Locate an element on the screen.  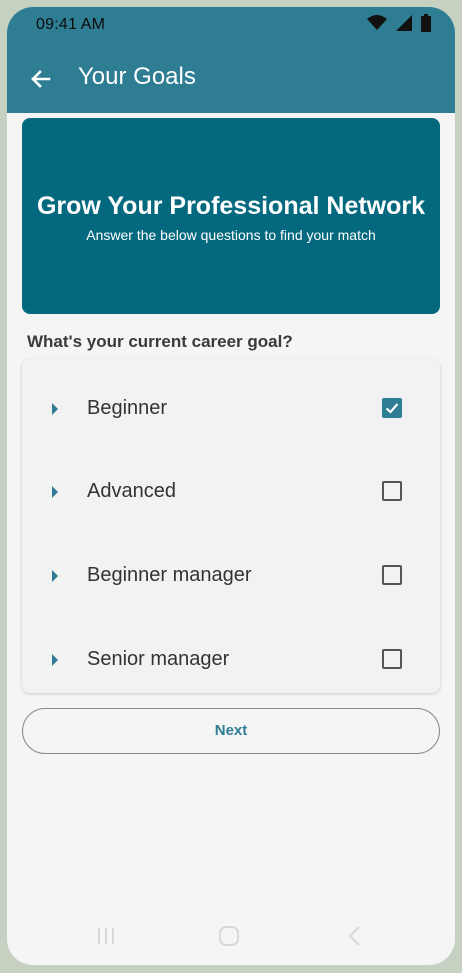
home-icon is located at coordinates (229, 938).